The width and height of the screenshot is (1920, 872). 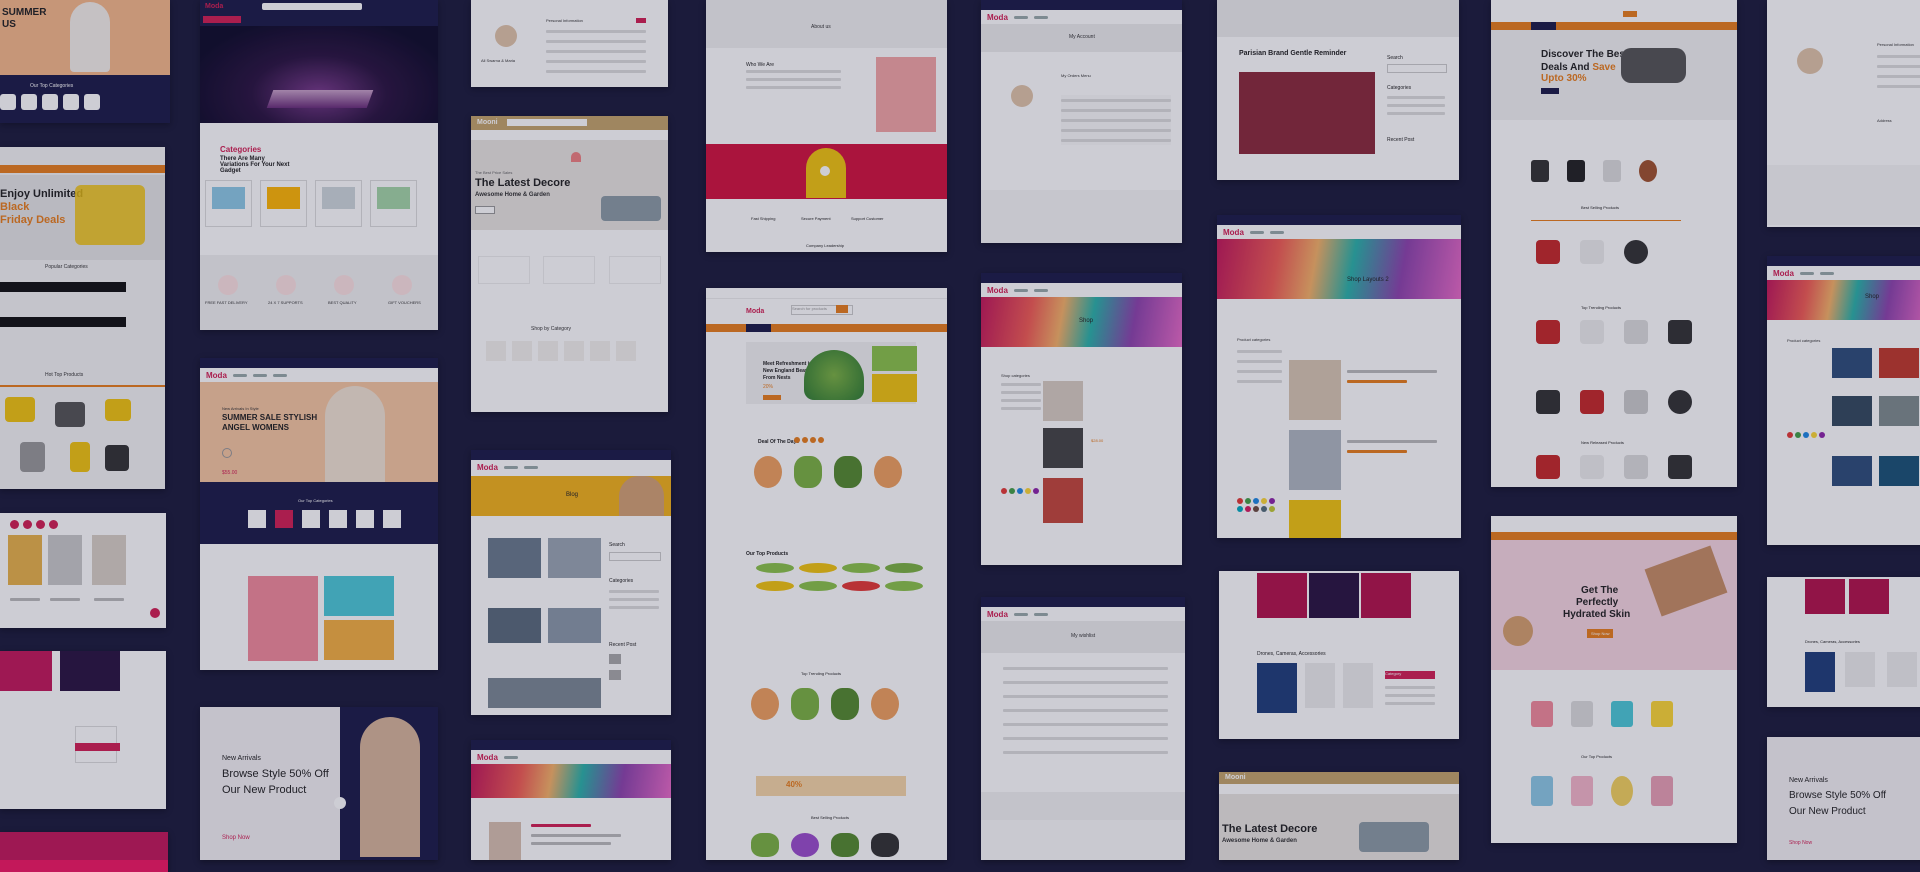 I want to click on product-drill-image, so click(x=20, y=409).